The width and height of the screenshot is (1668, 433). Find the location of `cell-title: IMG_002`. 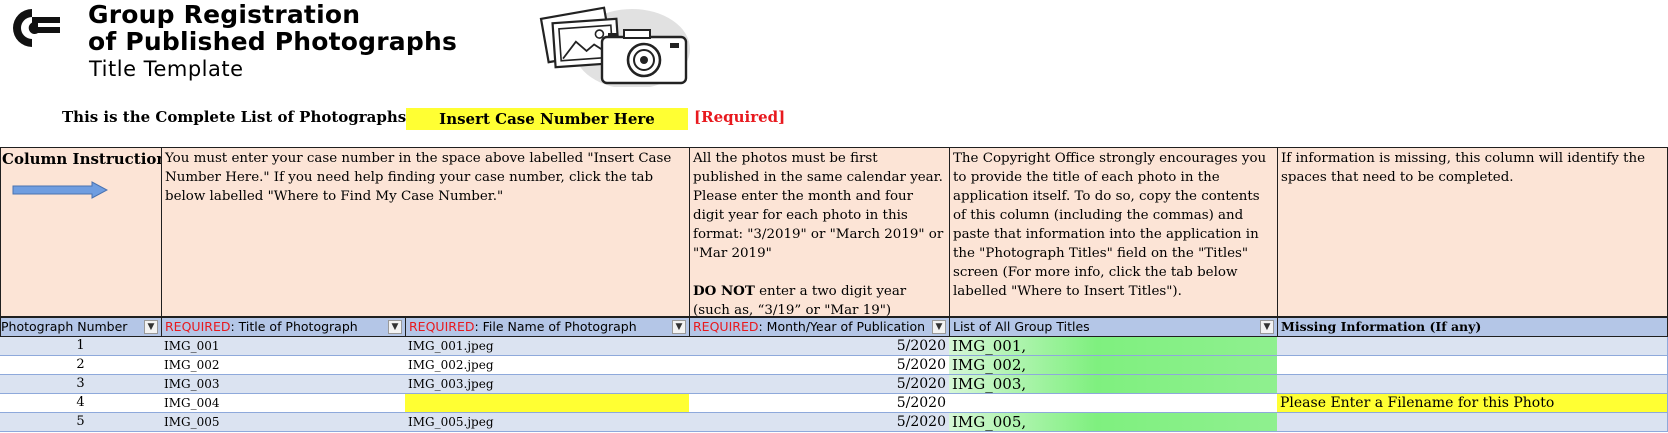

cell-title: IMG_002 is located at coordinates (283, 365).